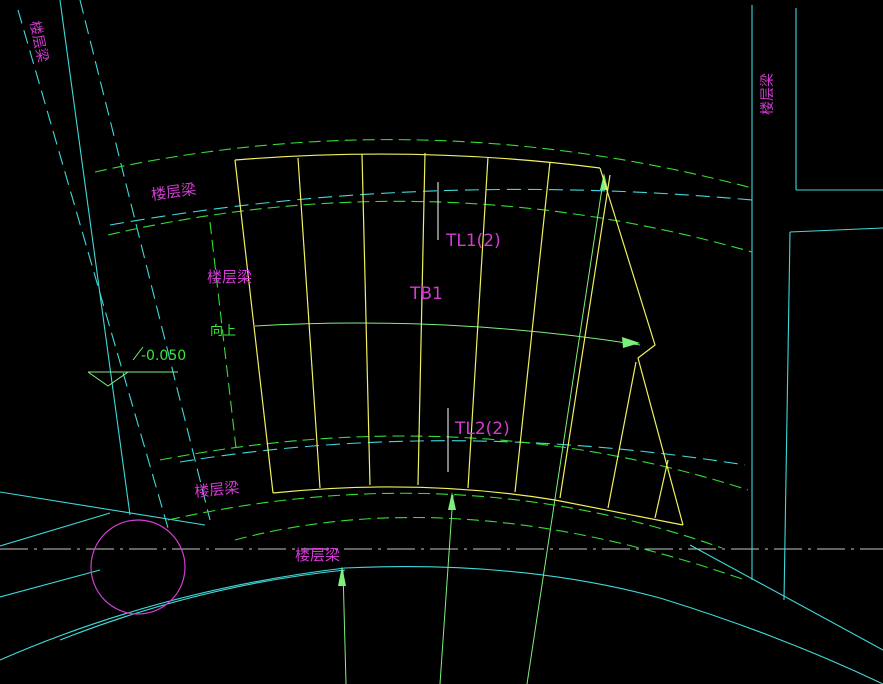 The height and width of the screenshot is (684, 883). Describe the element at coordinates (229, 277) in the screenshot. I see `label-beam-mid-left: 楼层梁` at that location.